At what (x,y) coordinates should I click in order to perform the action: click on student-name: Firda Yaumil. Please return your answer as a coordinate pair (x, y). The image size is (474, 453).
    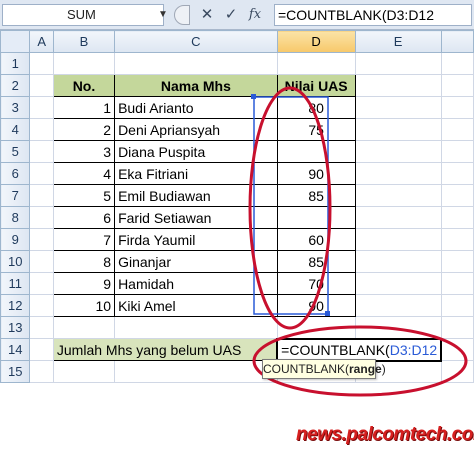
    Looking at the image, I should click on (196, 239).